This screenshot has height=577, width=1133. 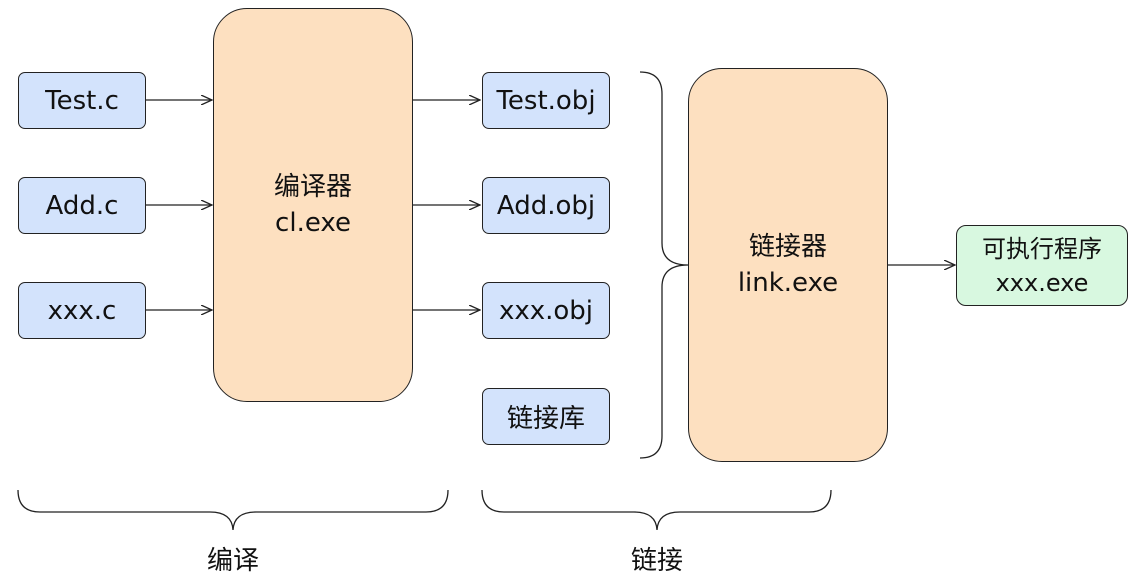 I want to click on linker-exe: link.exe, so click(x=788, y=283).